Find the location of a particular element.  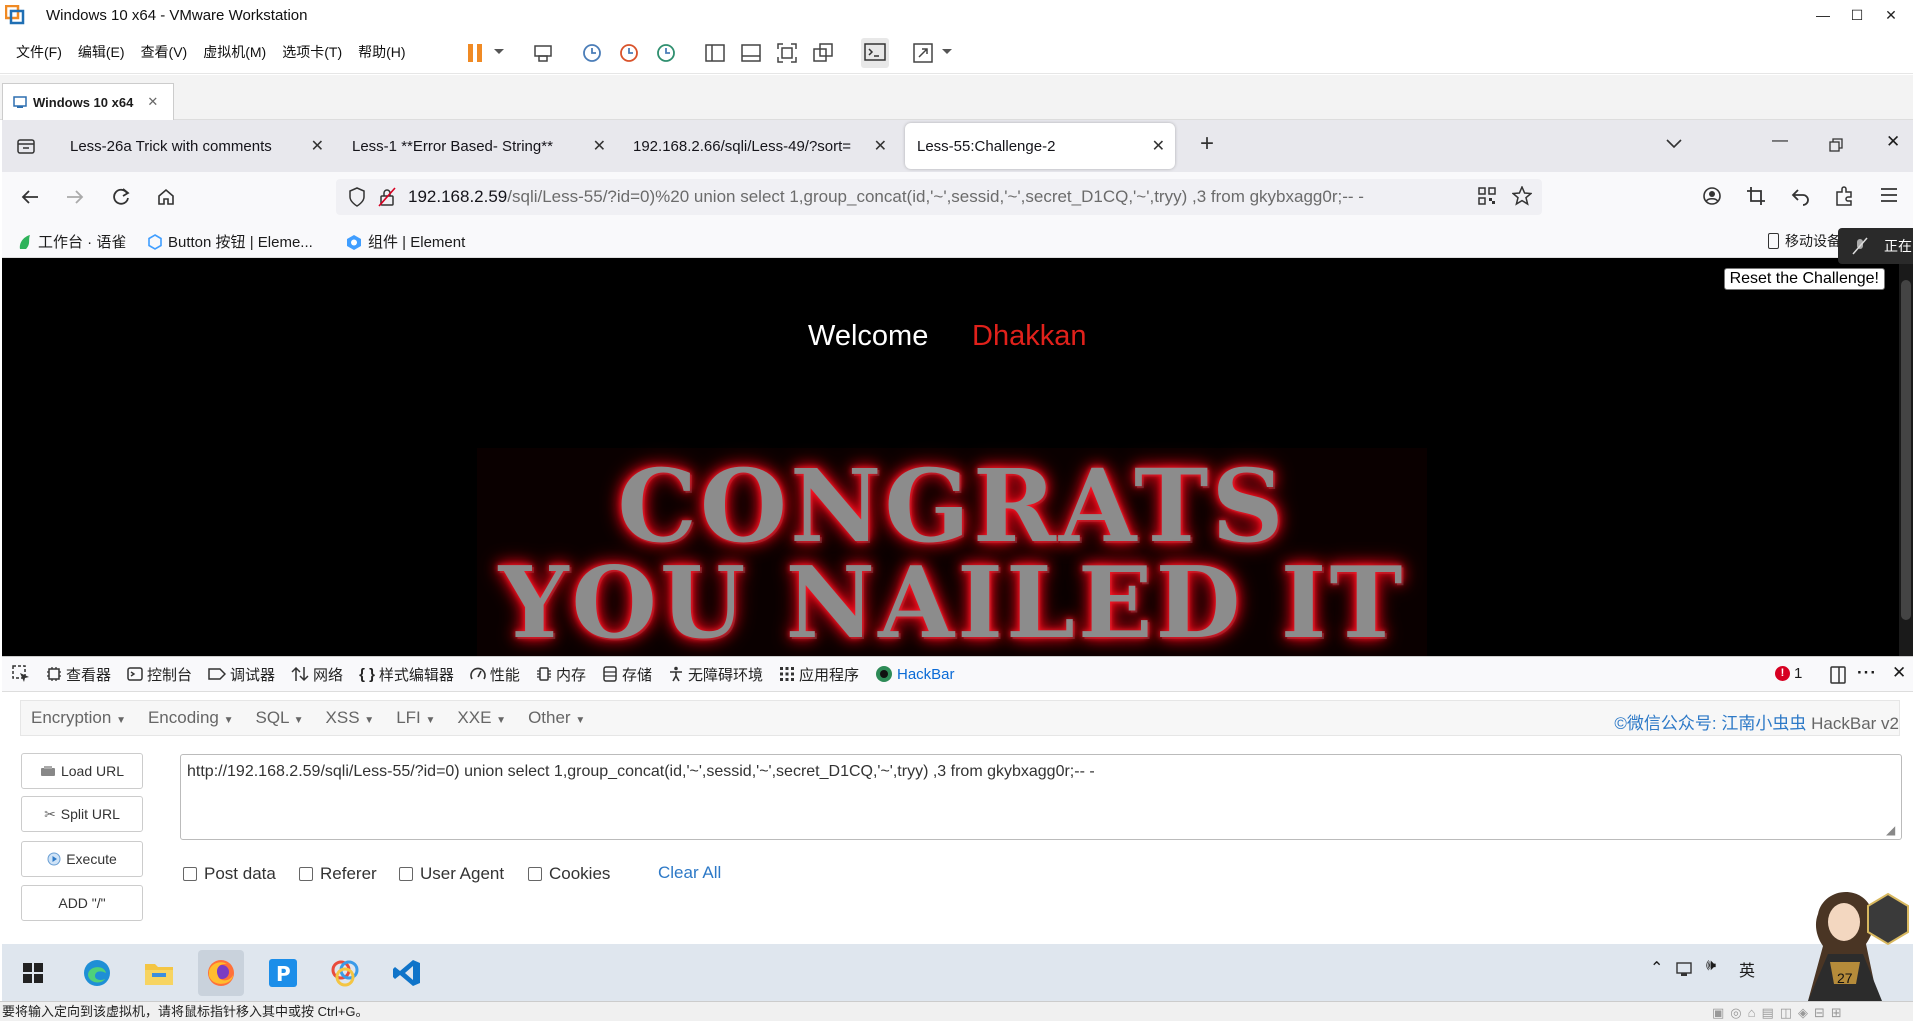

bookmark-item: 工作台 · 语雀 is located at coordinates (72, 241).